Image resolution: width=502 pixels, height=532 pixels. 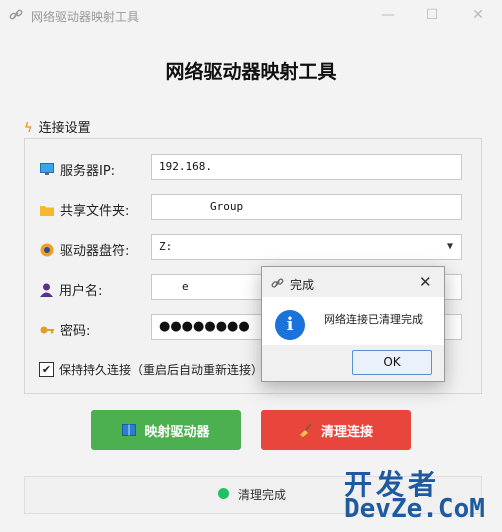 I want to click on username-label: 用户名:, so click(x=71, y=289).